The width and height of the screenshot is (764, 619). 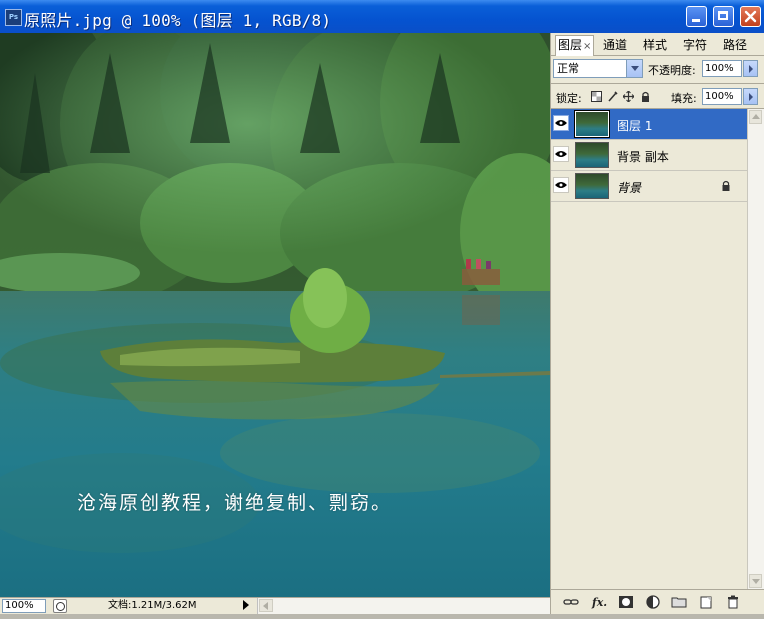 I want to click on photoshop-icon: Ps, so click(x=13, y=17).